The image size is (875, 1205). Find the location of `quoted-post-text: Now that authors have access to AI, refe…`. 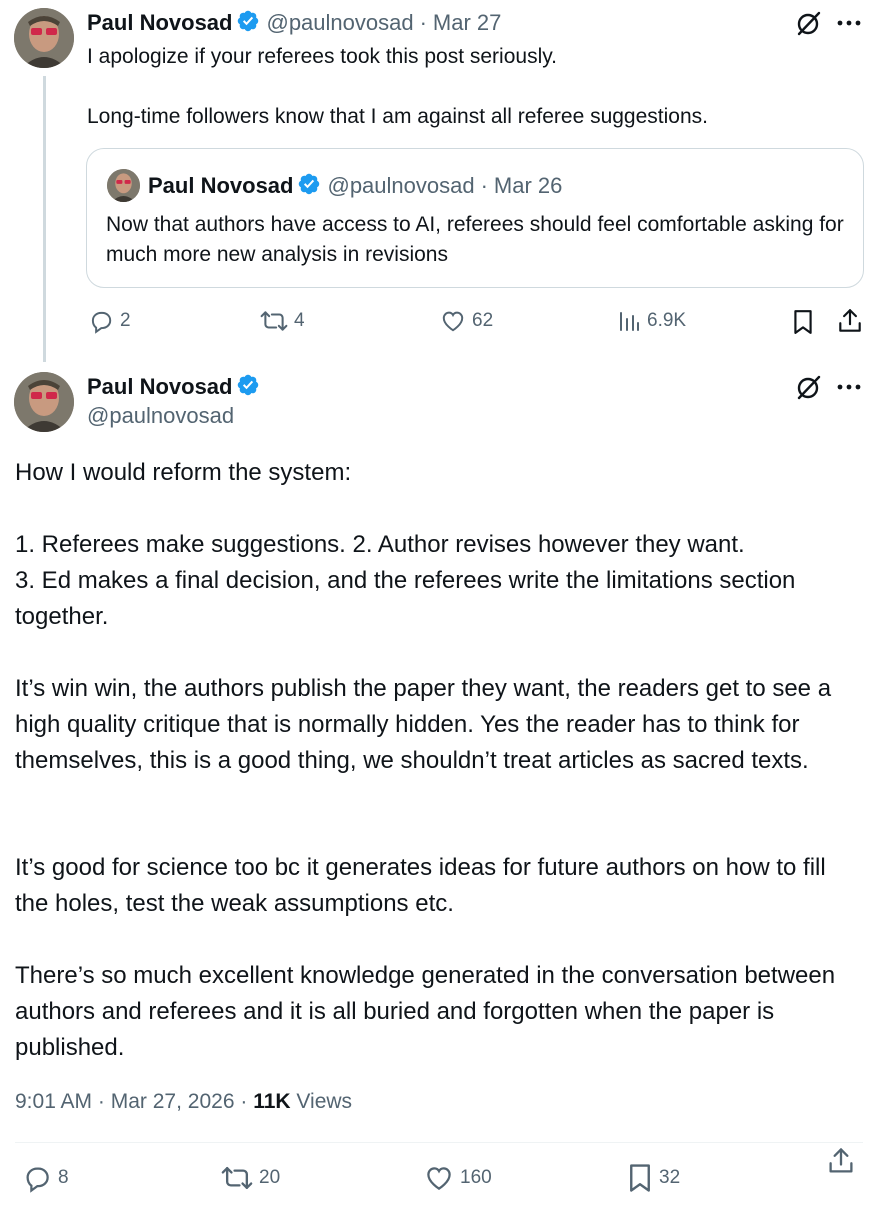

quoted-post-text: Now that authors have access to AI, refe… is located at coordinates (478, 239).